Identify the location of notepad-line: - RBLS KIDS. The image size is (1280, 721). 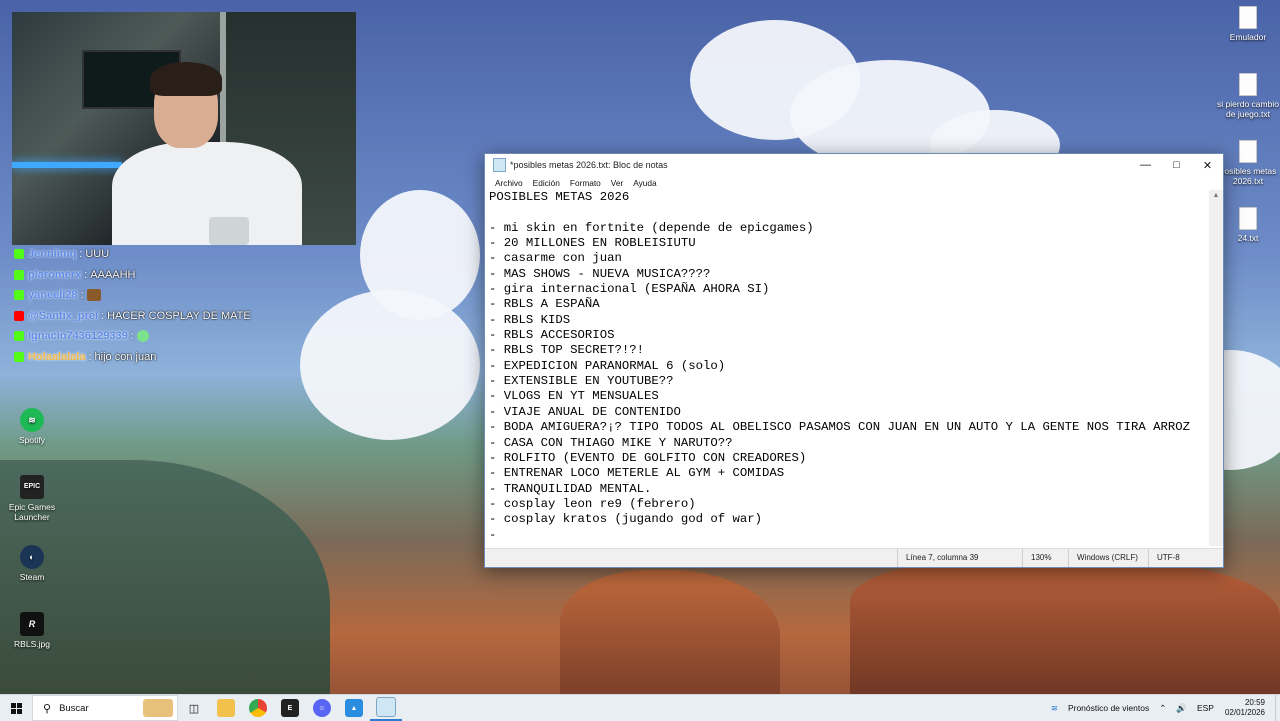
(530, 319).